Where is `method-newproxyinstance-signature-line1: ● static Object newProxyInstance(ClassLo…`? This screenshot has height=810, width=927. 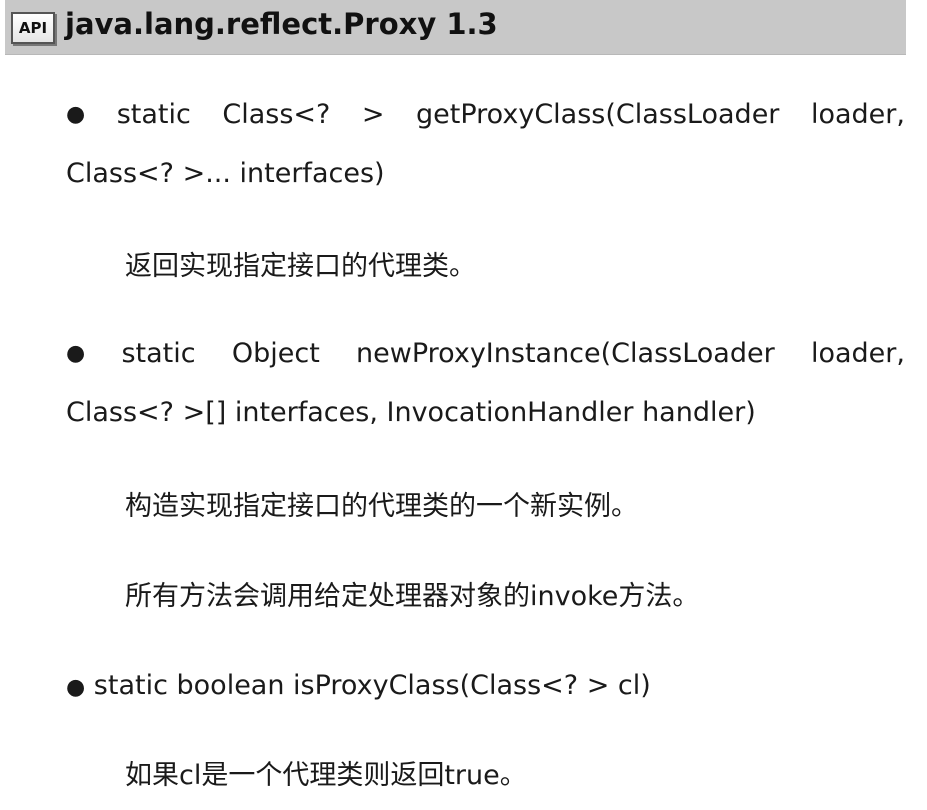 method-newproxyinstance-signature-line1: ● static Object newProxyInstance(ClassLo… is located at coordinates (485, 354).